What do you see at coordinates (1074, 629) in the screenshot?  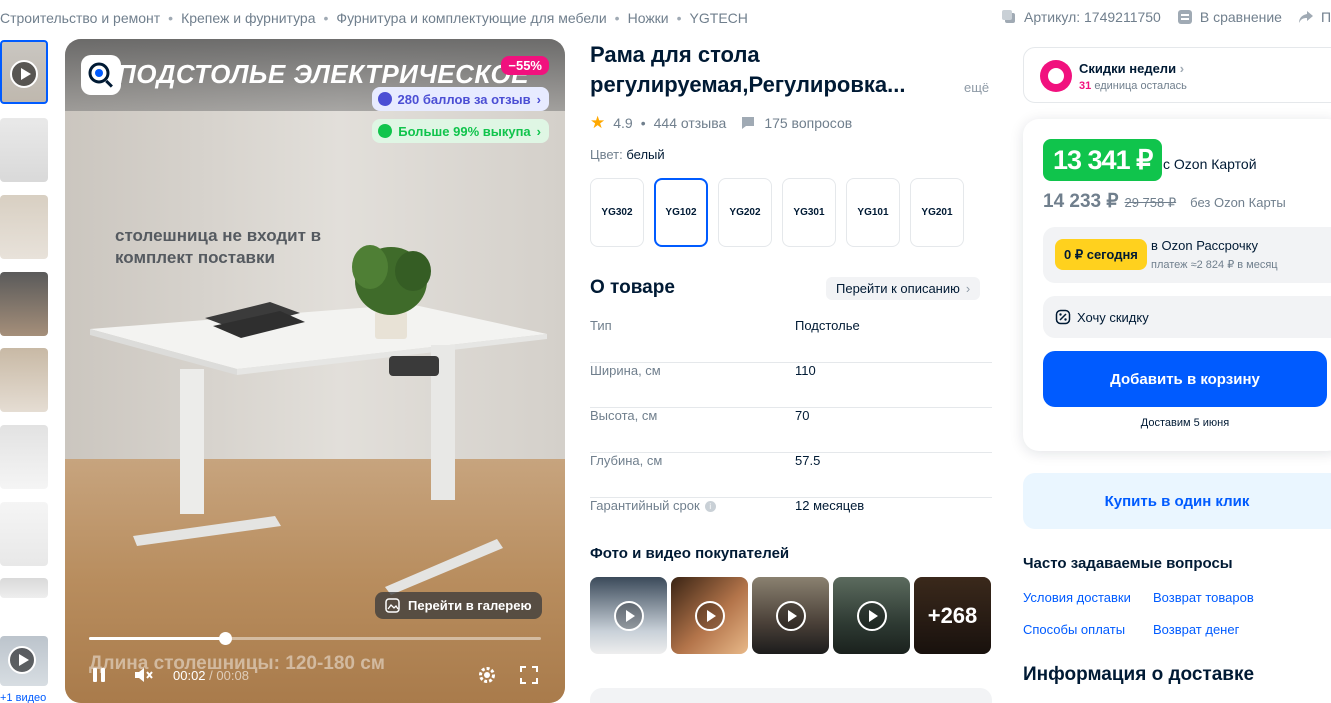 I see `faq-link-payment-methods: Способы оплаты` at bounding box center [1074, 629].